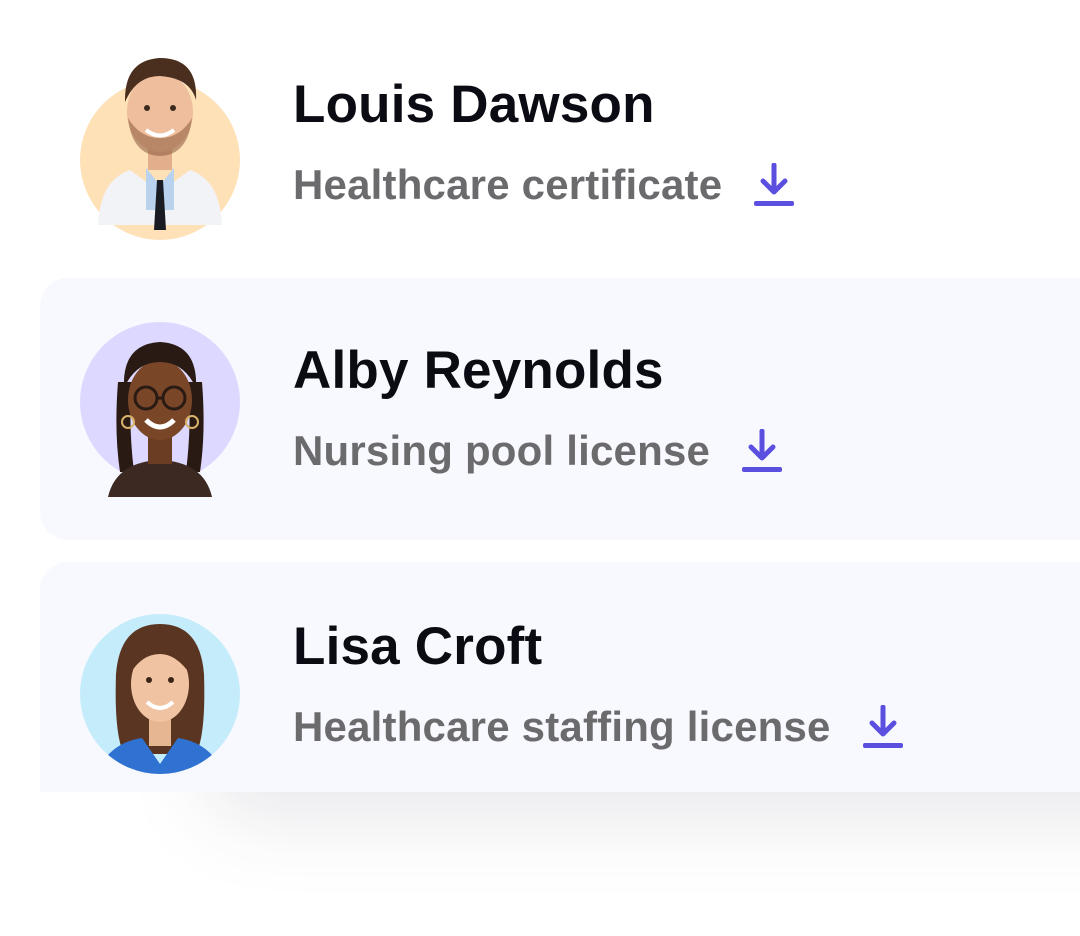 The width and height of the screenshot is (1080, 936). I want to click on document-title: Healthcare staffing license, so click(562, 726).